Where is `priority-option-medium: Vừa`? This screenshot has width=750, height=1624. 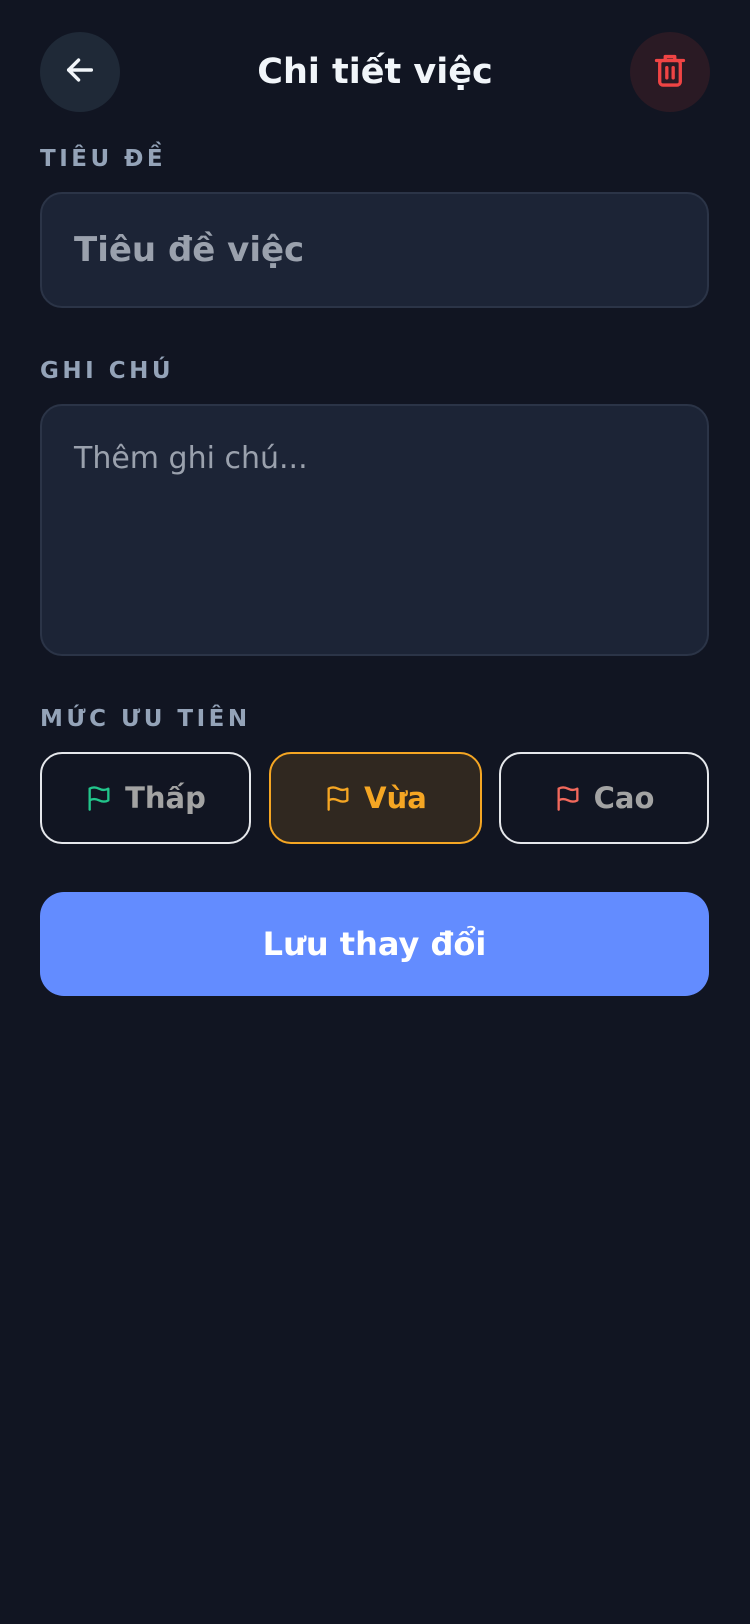 priority-option-medium: Vừa is located at coordinates (375, 798).